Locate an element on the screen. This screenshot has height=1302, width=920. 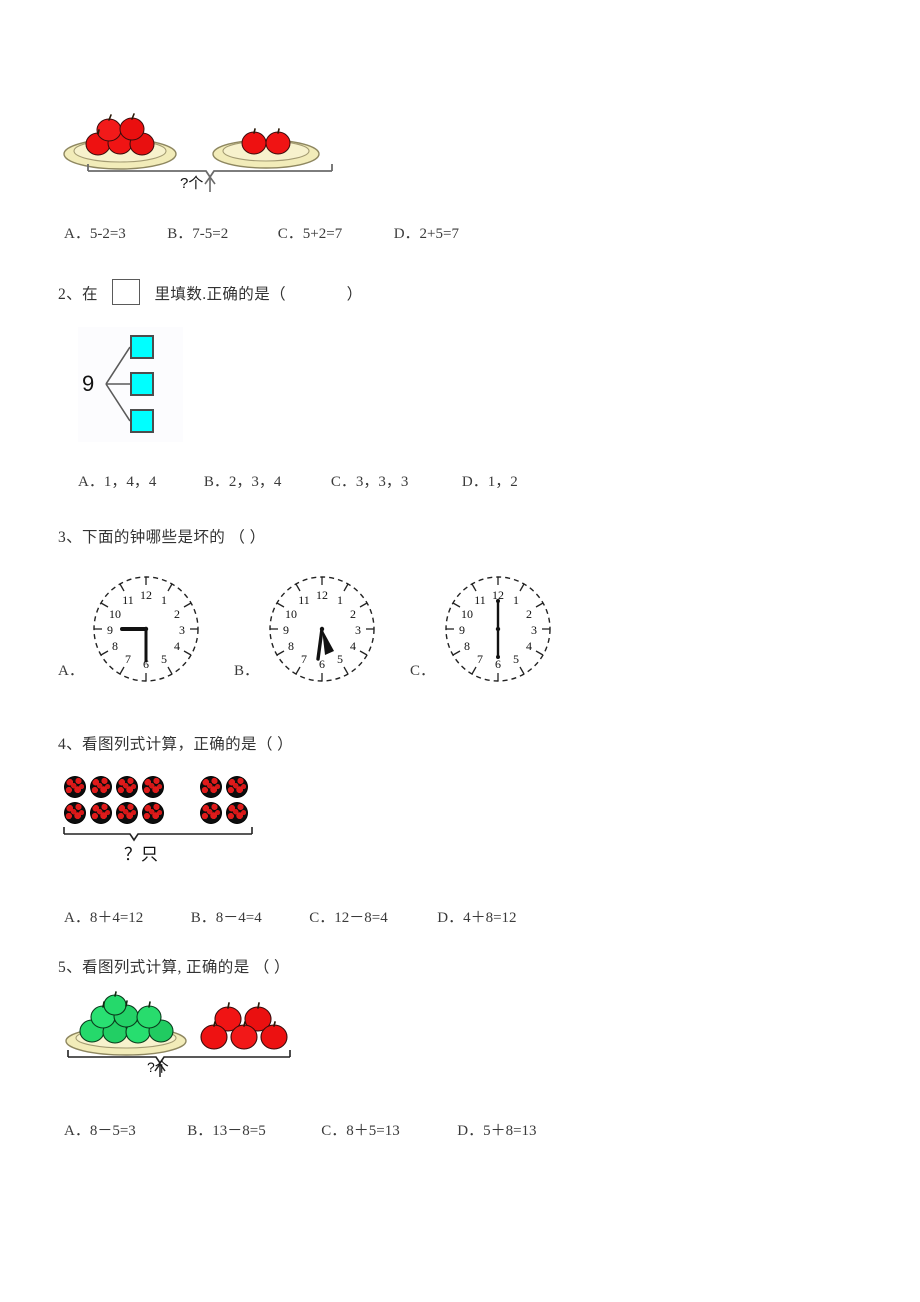
q1-option-b: B．7-5=2 is located at coordinates (197, 232).